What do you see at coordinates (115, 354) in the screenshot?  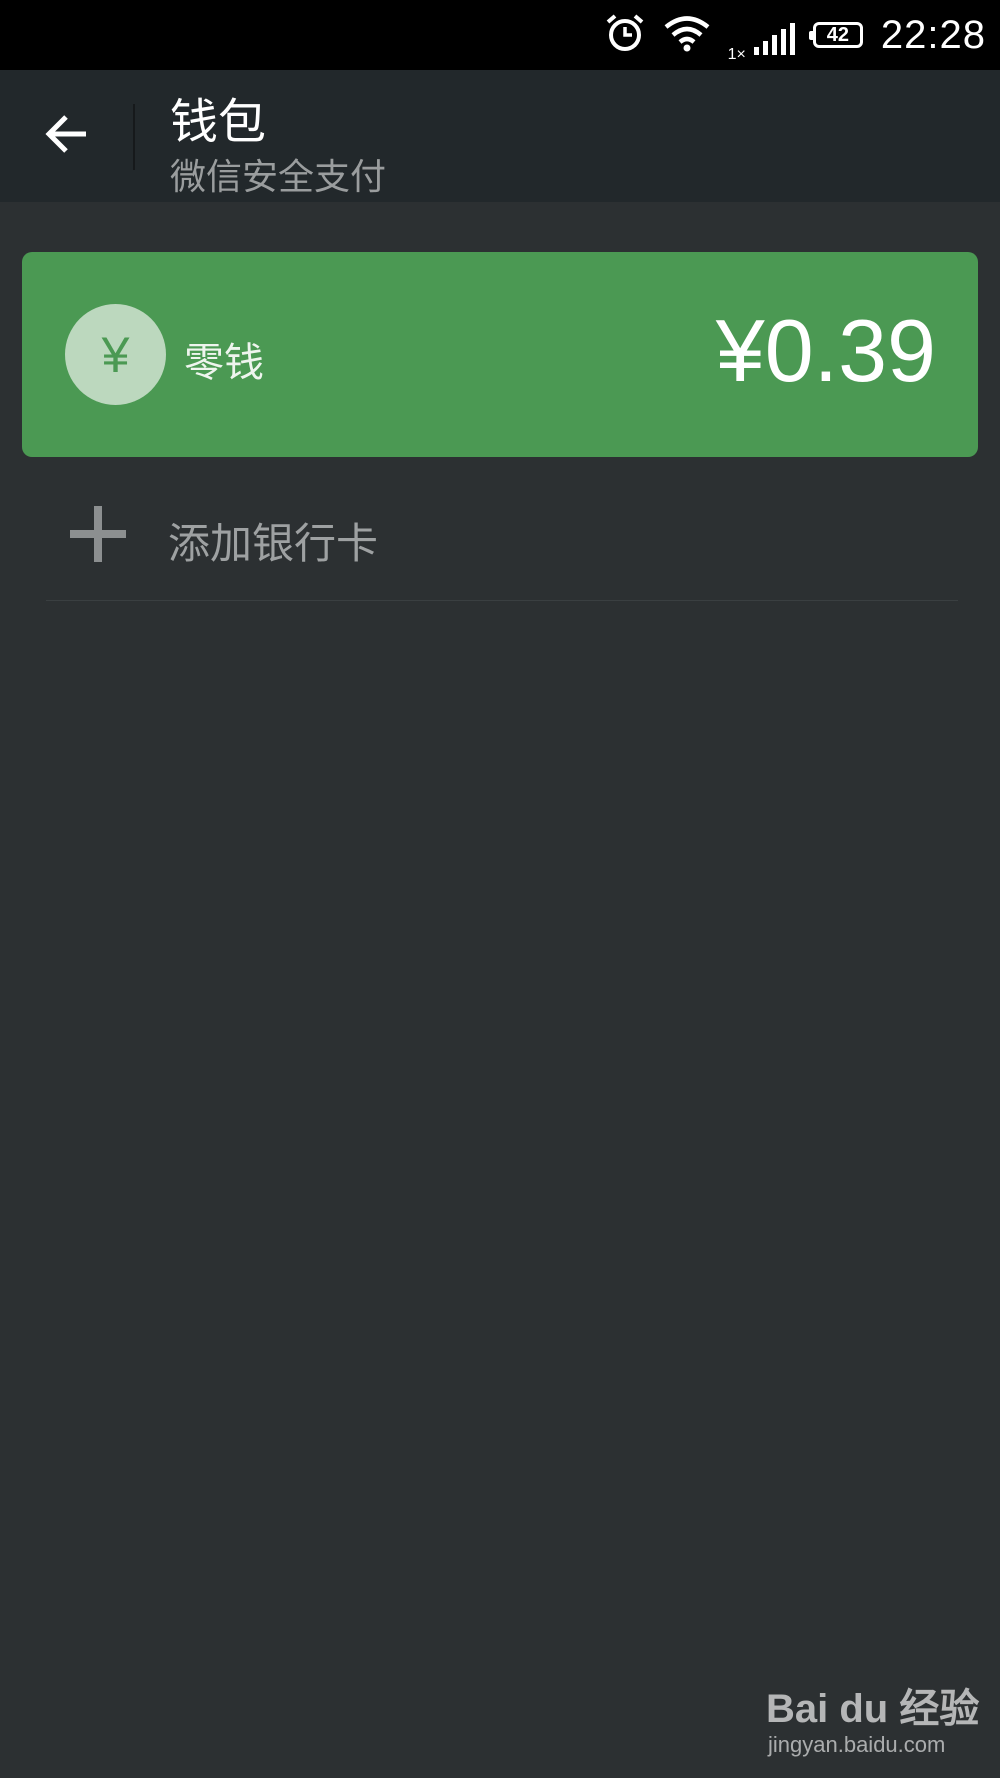 I see `yuan-icon: ¥` at bounding box center [115, 354].